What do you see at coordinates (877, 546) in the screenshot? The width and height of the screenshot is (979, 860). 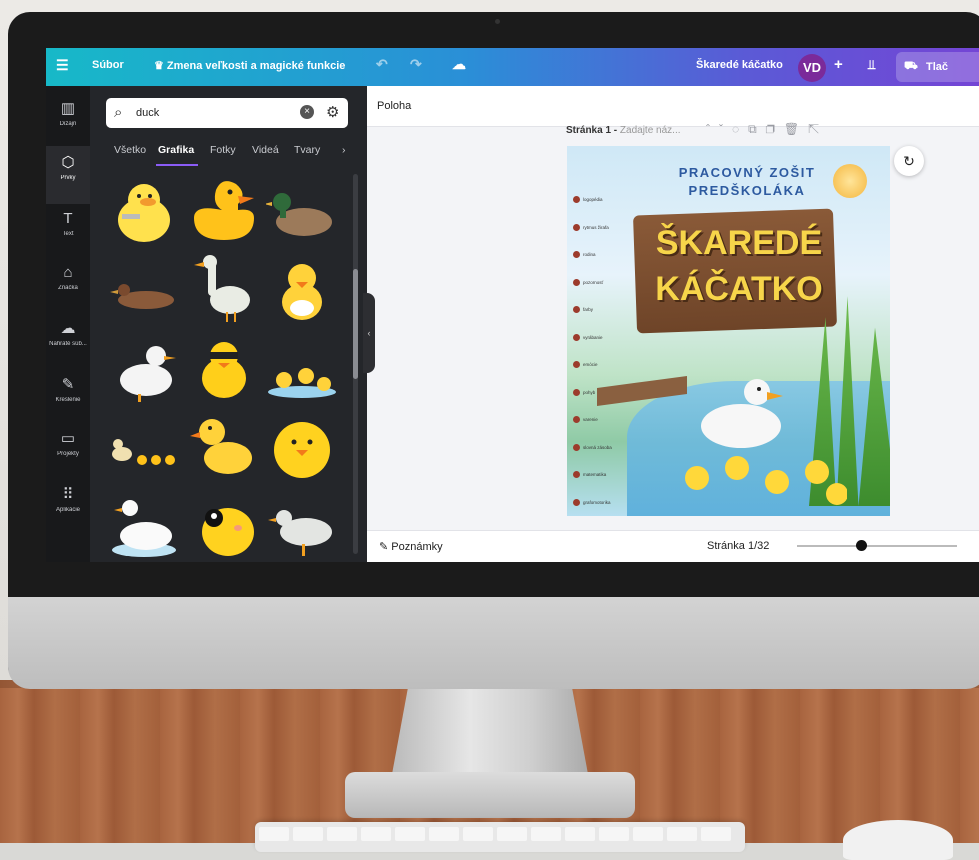 I see `zoom-slider` at bounding box center [877, 546].